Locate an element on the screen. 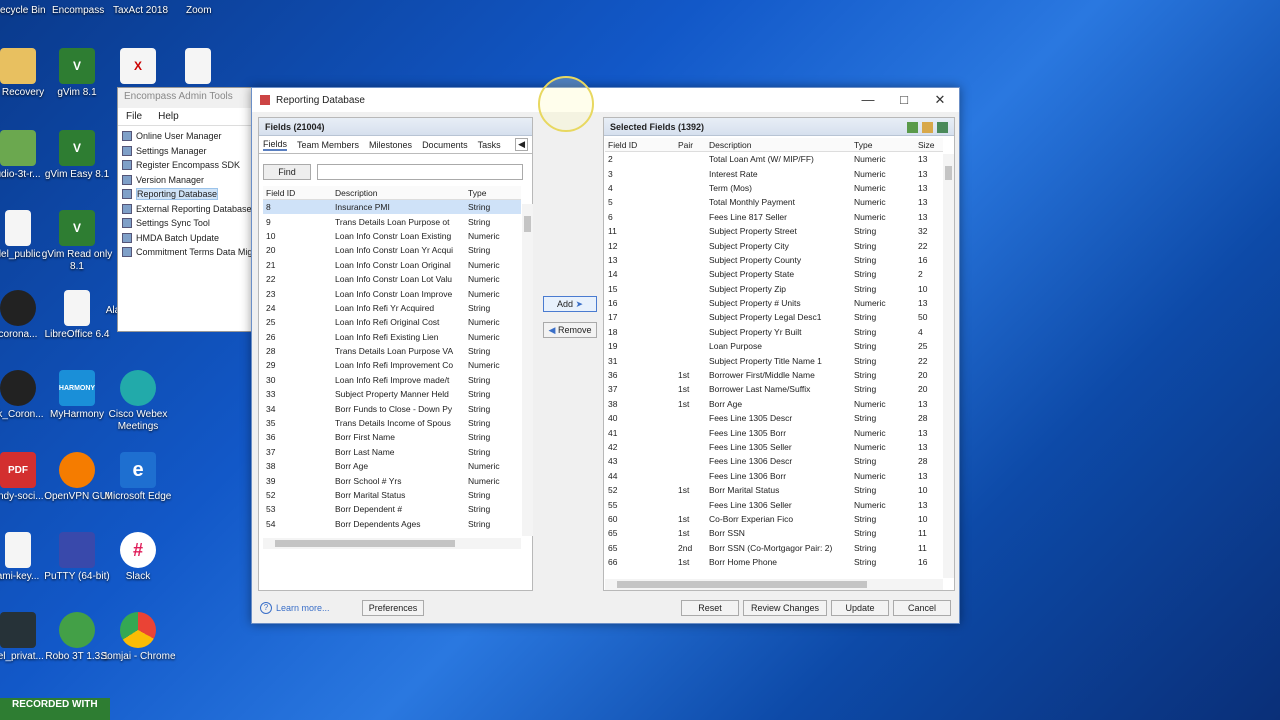 The width and height of the screenshot is (1280, 720). table-row: 21 Loan Info Constr Loan Original Numeric is located at coordinates (392, 265).